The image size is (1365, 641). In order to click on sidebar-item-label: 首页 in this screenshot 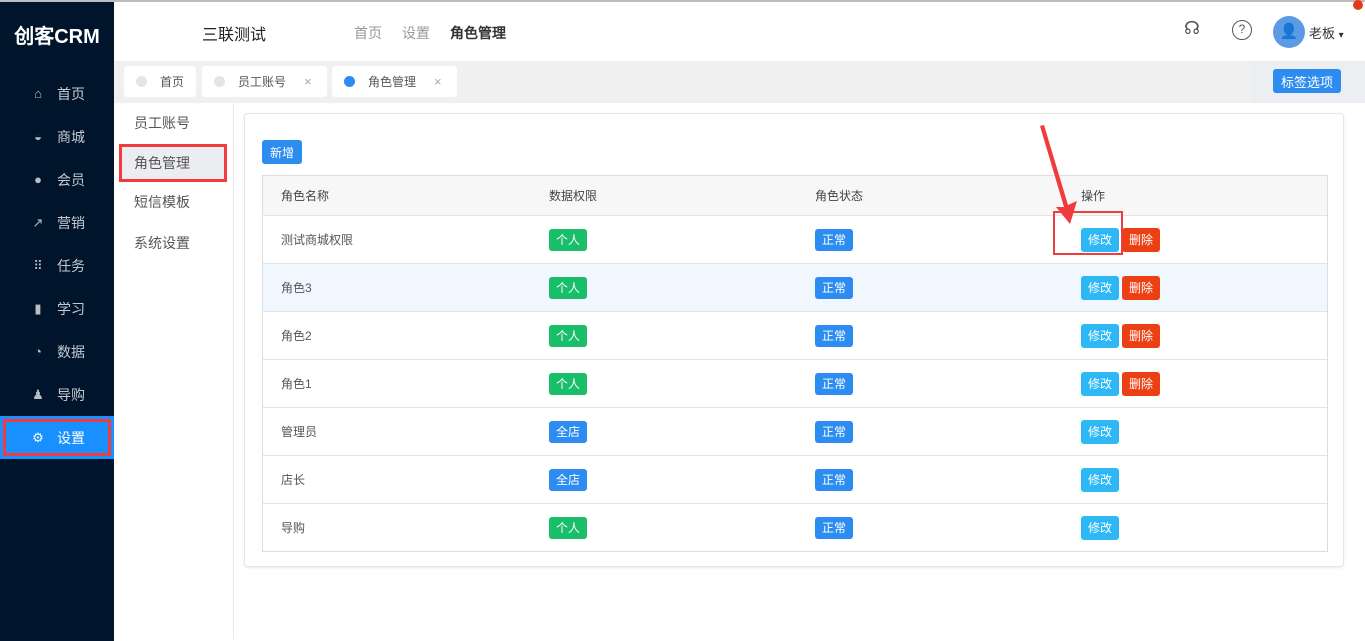, I will do `click(71, 93)`.